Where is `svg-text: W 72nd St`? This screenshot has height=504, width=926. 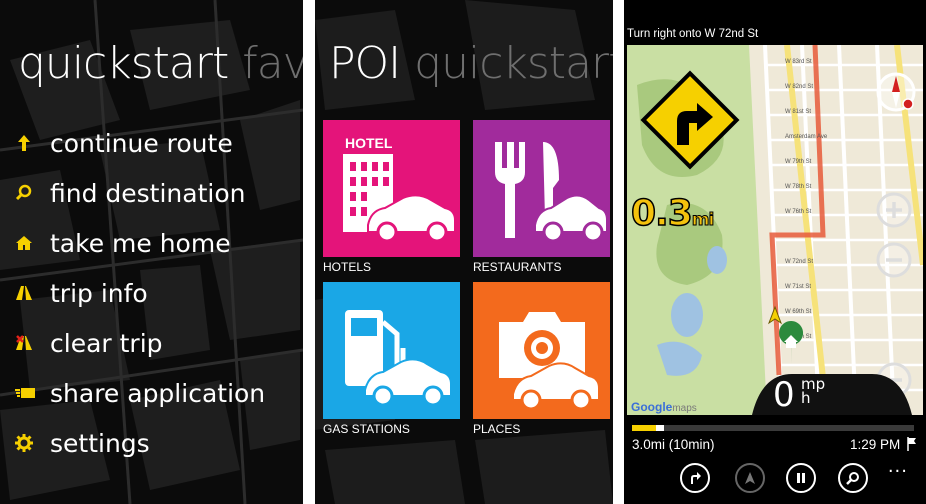 svg-text: W 72nd St is located at coordinates (799, 262).